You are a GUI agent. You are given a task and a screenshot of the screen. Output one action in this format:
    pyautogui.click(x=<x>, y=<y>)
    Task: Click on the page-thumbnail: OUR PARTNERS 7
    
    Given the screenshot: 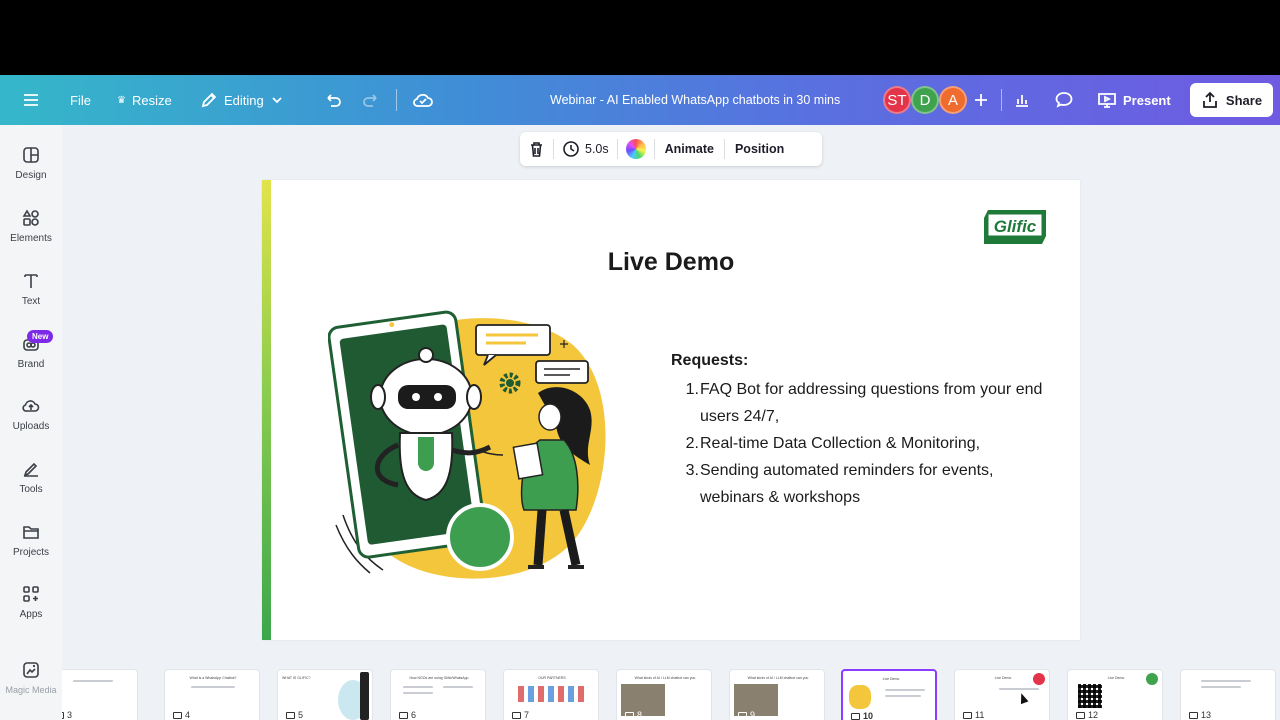 What is the action you would take?
    pyautogui.click(x=551, y=694)
    